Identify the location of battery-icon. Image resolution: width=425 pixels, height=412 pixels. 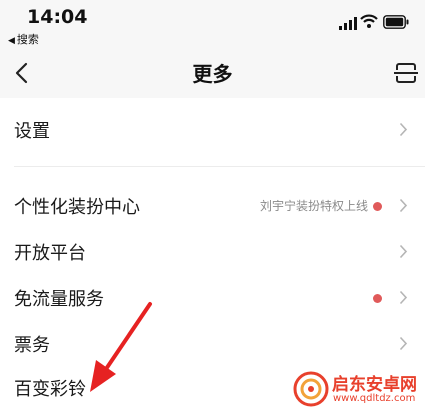
(396, 22).